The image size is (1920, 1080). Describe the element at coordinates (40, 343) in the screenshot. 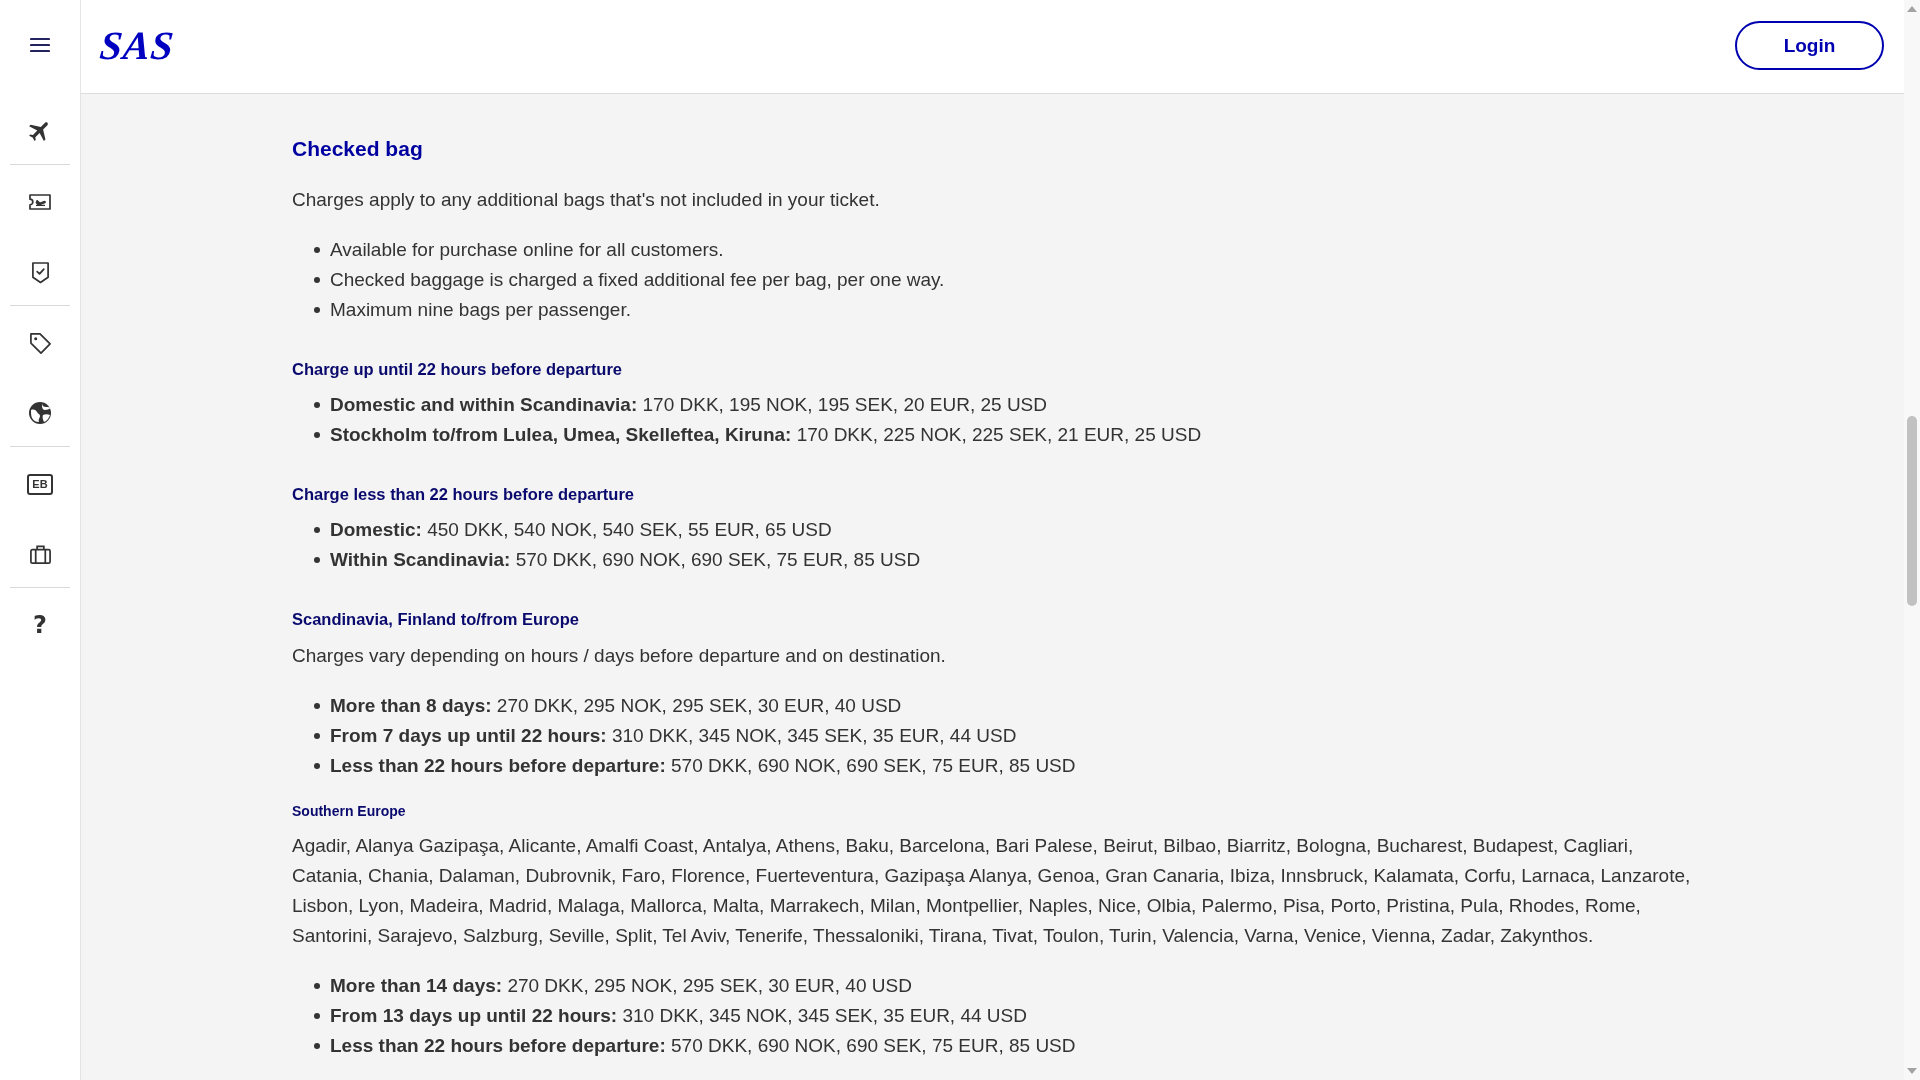

I see `tag-icon` at that location.